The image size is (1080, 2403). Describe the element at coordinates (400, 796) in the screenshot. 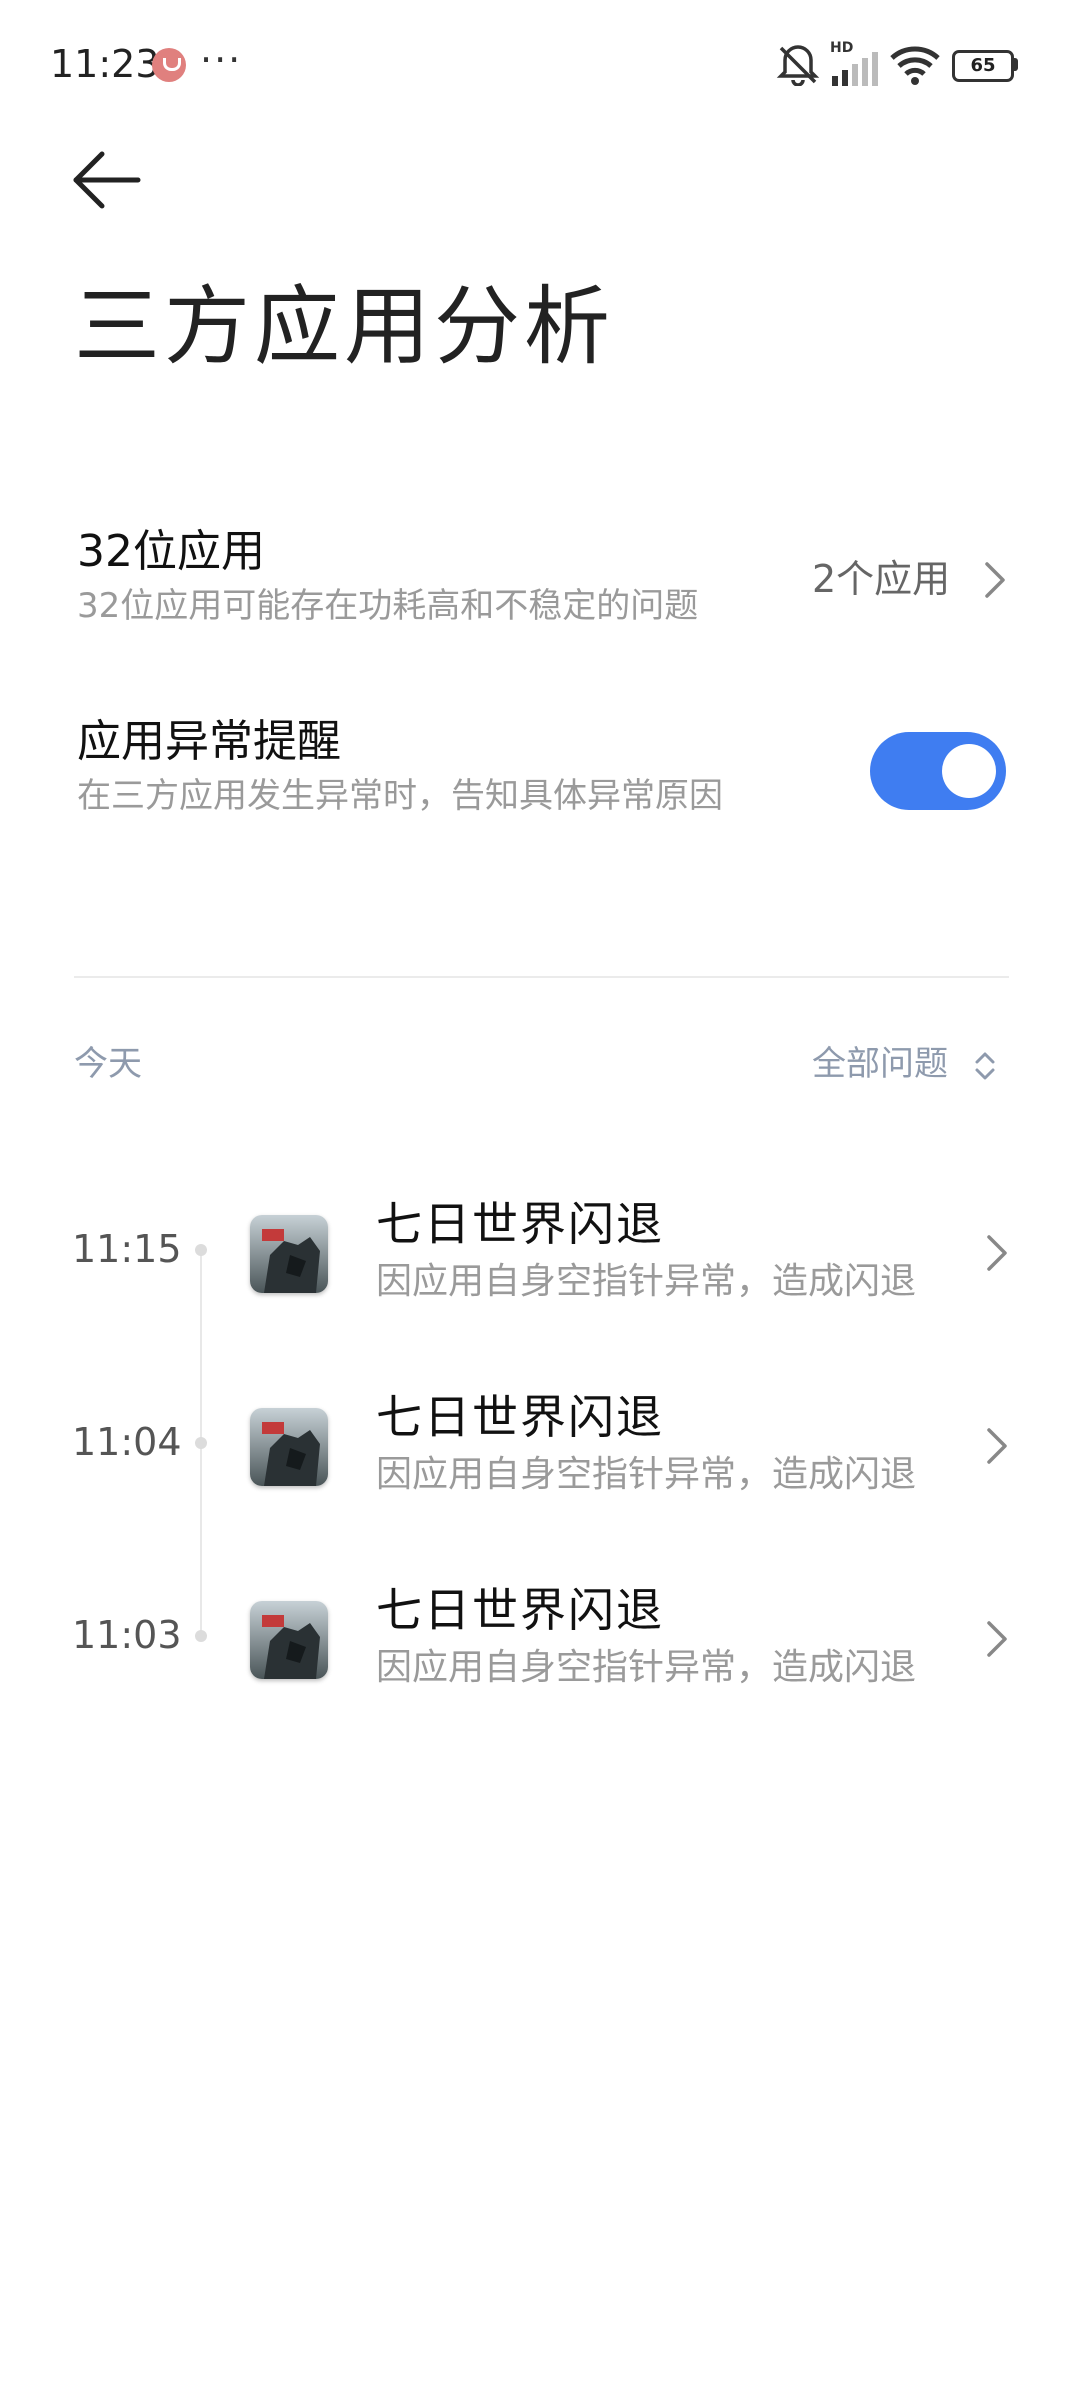

I see `alert-subtitle: 在三方应用发生异常时，告知具体异常原因` at that location.